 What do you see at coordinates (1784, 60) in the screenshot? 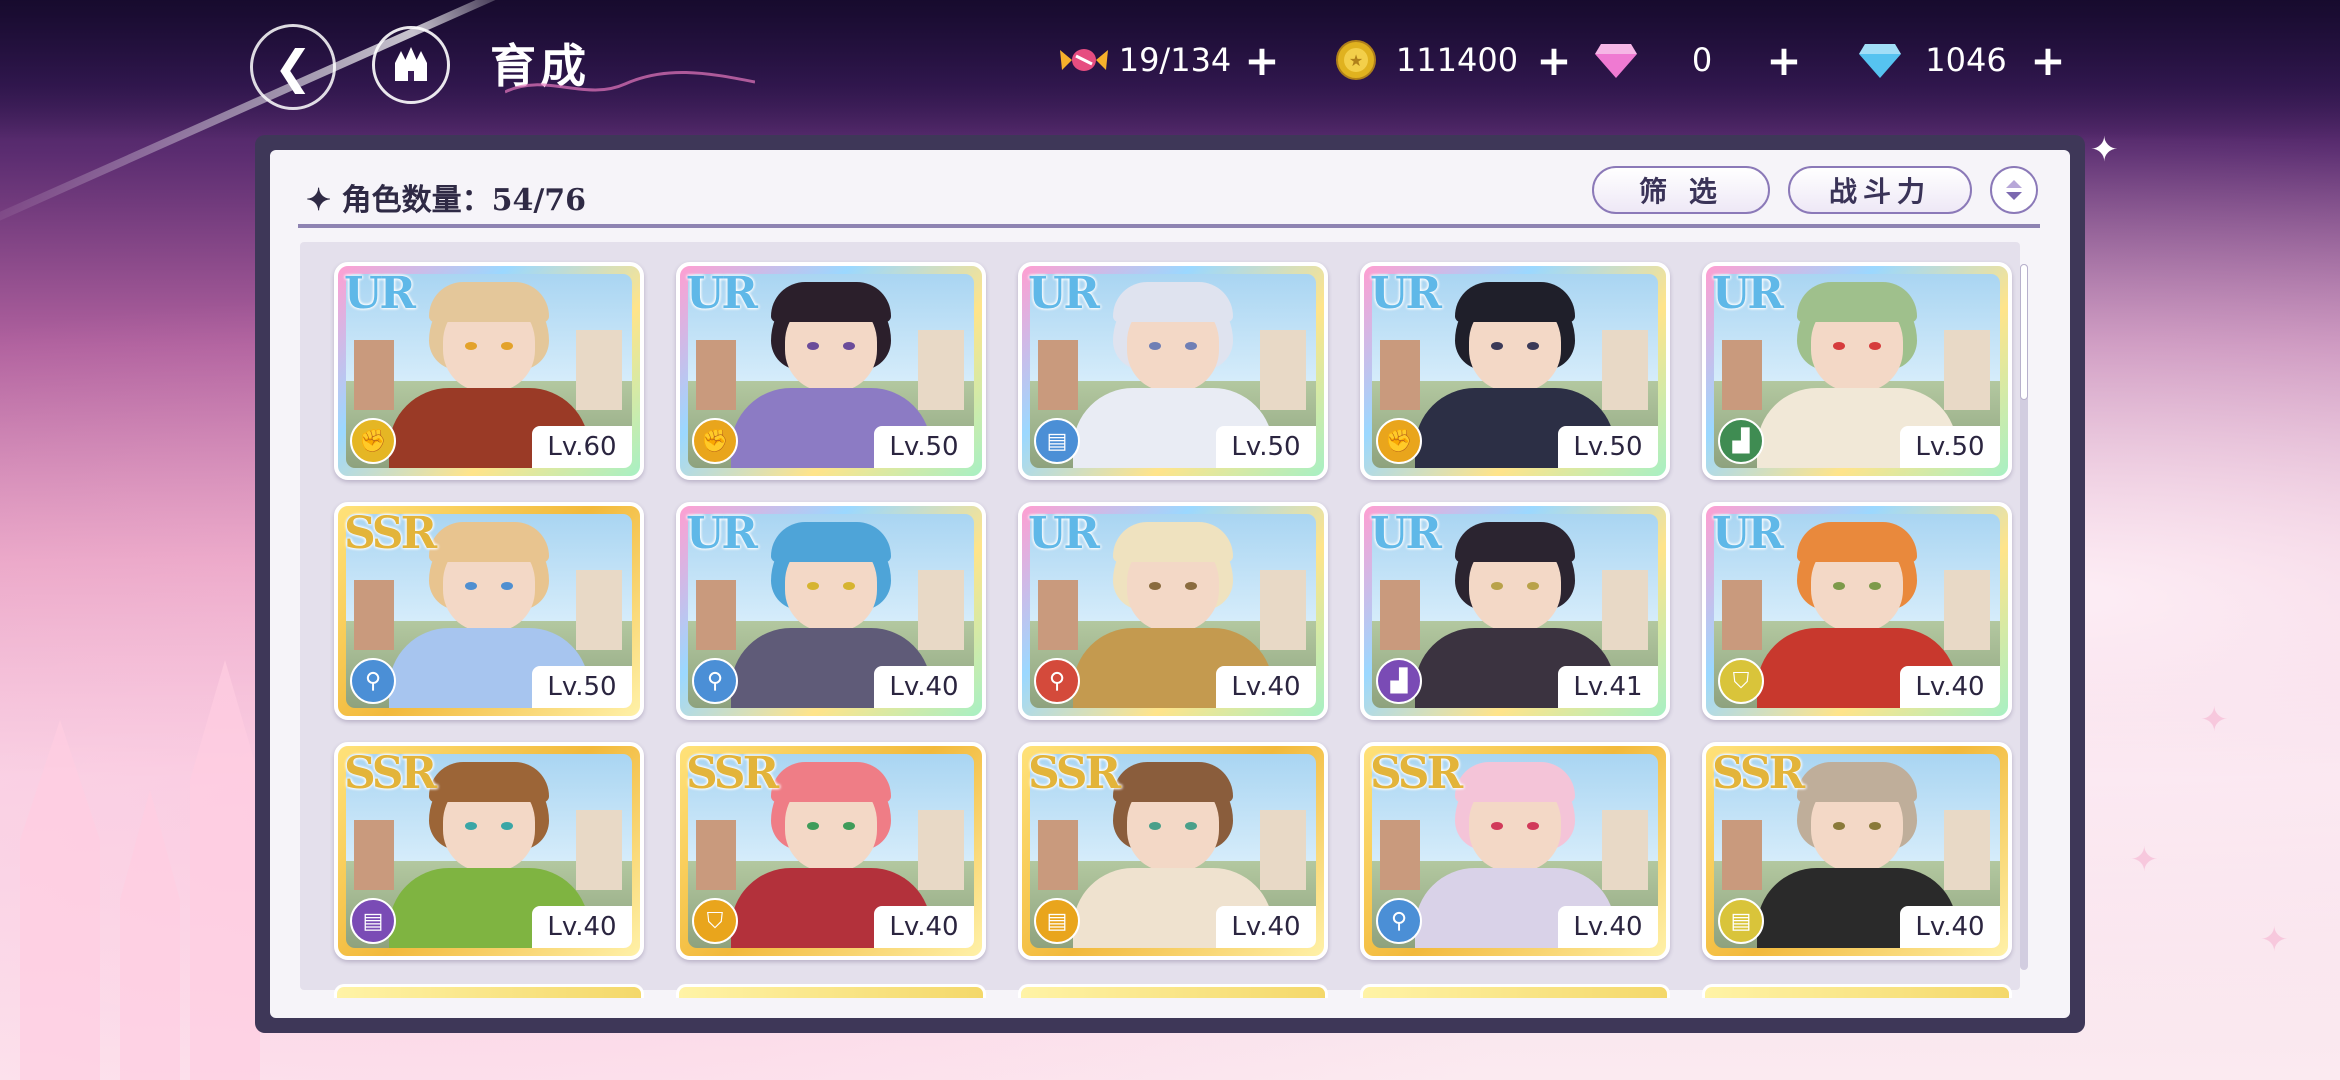
I see `add-pink-gem-button: +` at bounding box center [1784, 60].